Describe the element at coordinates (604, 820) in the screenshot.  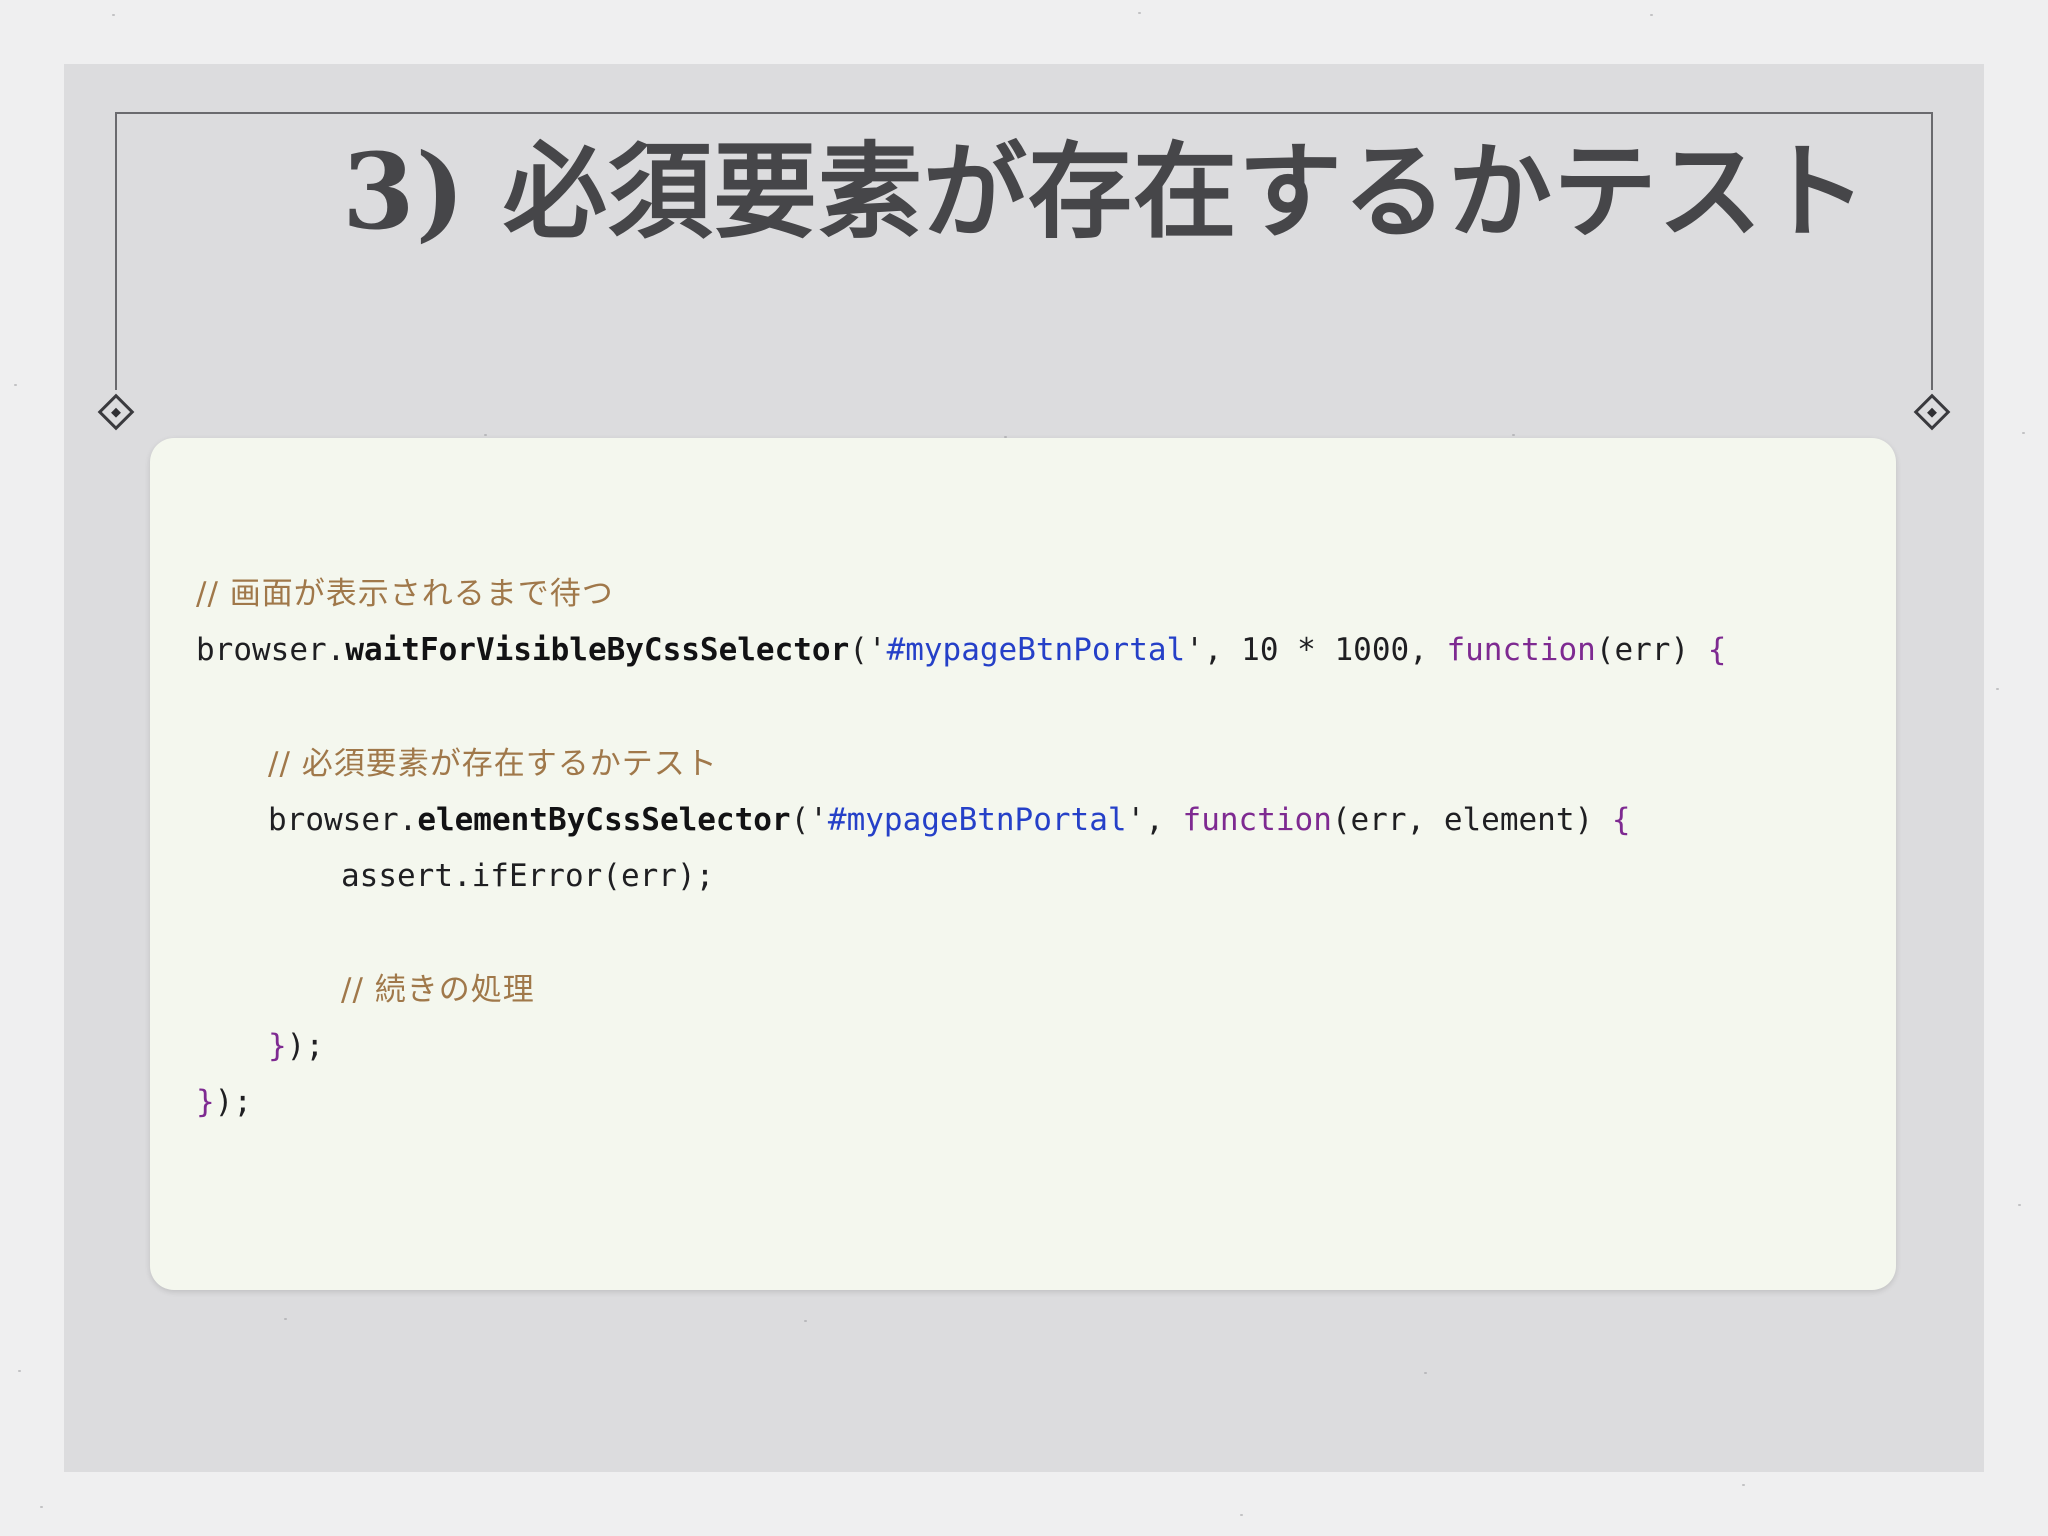
I see `code-method: elementByCssSelector` at that location.